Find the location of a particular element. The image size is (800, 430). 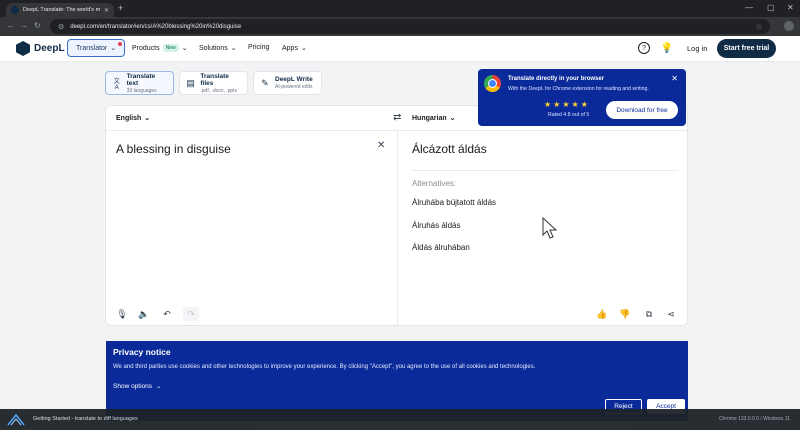

nav-pricing: Pricing is located at coordinates (258, 47).